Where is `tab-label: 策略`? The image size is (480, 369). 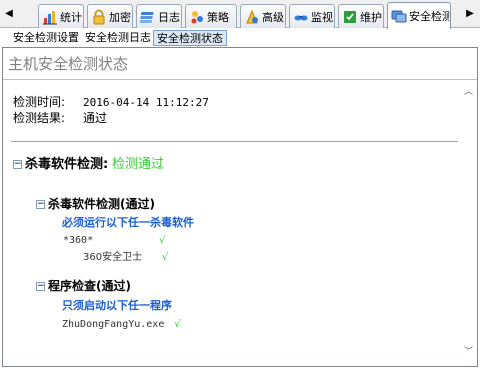 tab-label: 策略 is located at coordinates (218, 17).